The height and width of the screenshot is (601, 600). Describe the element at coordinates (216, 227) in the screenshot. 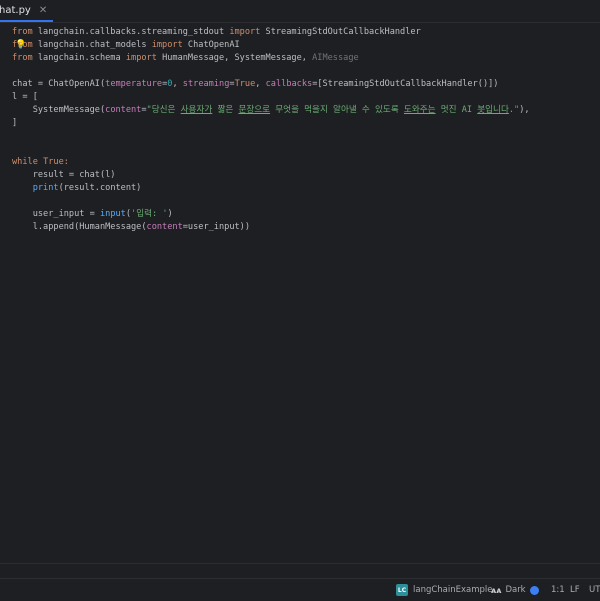

I see `code-token: =user_input))` at that location.